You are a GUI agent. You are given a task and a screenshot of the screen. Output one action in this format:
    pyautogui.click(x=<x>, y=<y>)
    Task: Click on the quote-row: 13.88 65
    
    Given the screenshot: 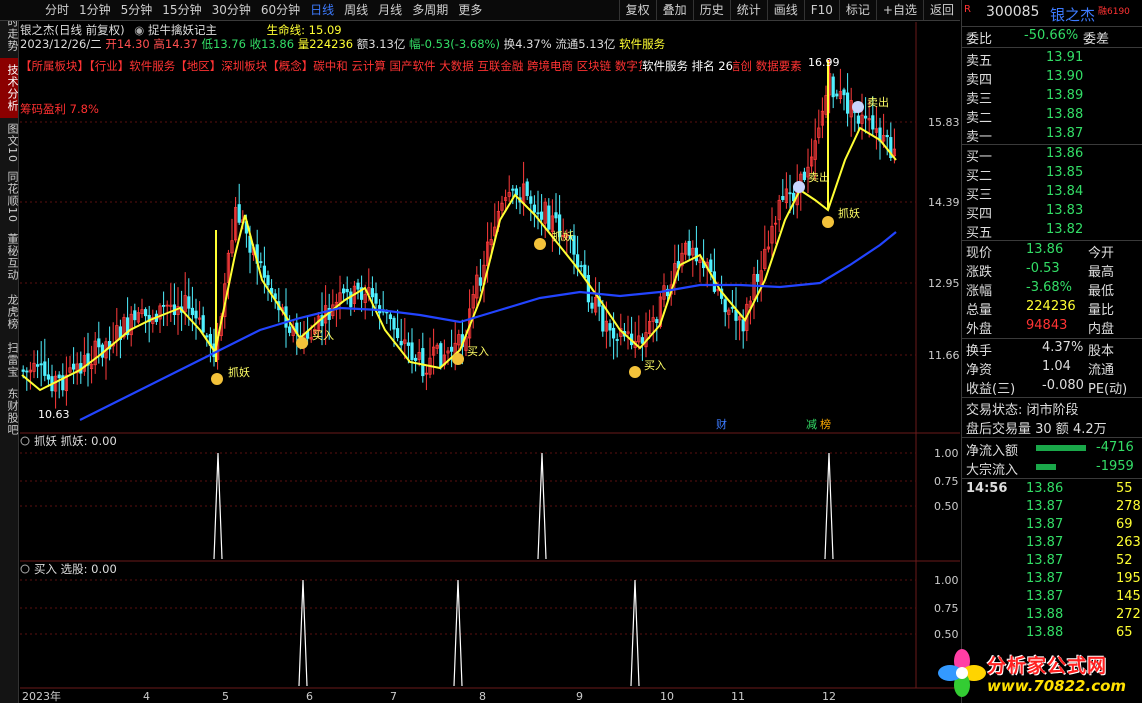 What is the action you would take?
    pyautogui.click(x=1054, y=634)
    